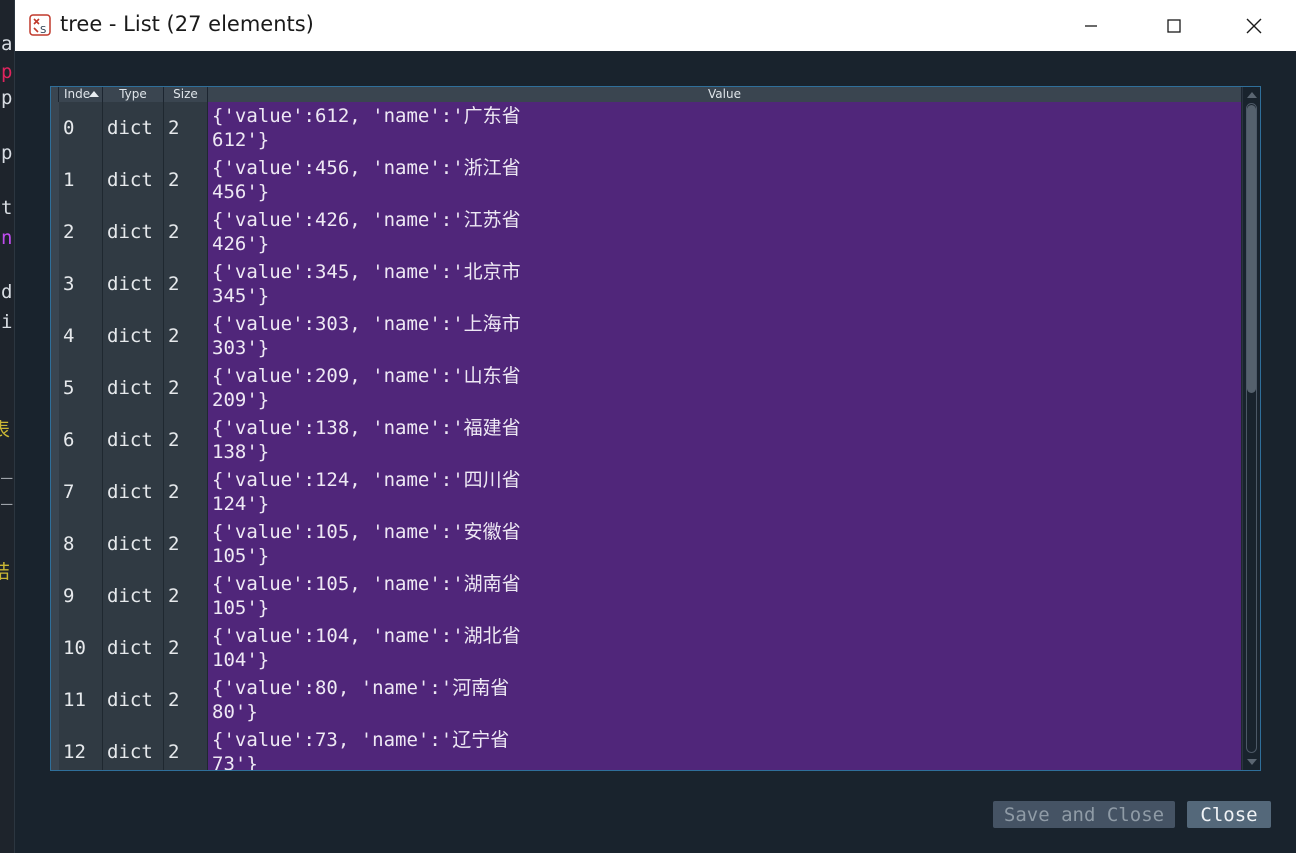 Image resolution: width=1296 pixels, height=853 pixels. Describe the element at coordinates (235, 761) in the screenshot. I see `value-line: 73'}` at that location.